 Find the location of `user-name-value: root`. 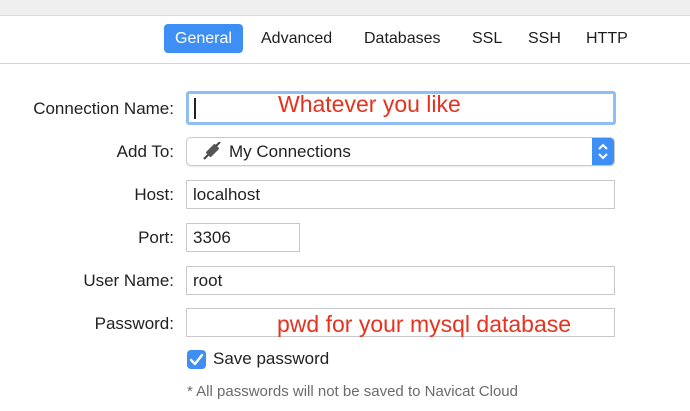

user-name-value: root is located at coordinates (208, 280).